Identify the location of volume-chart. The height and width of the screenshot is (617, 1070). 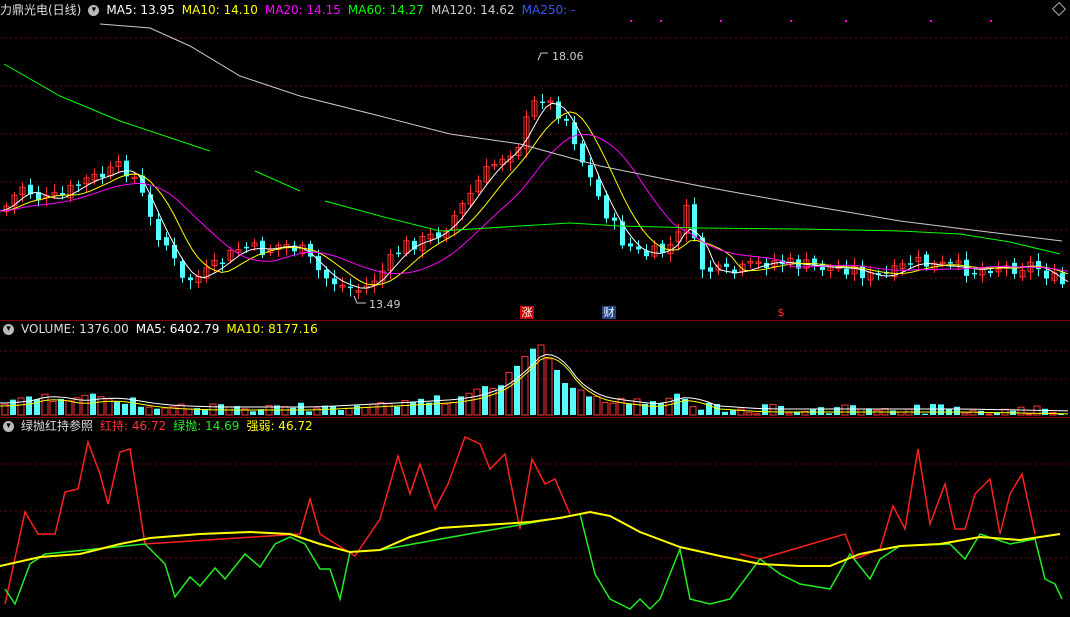
(535, 377).